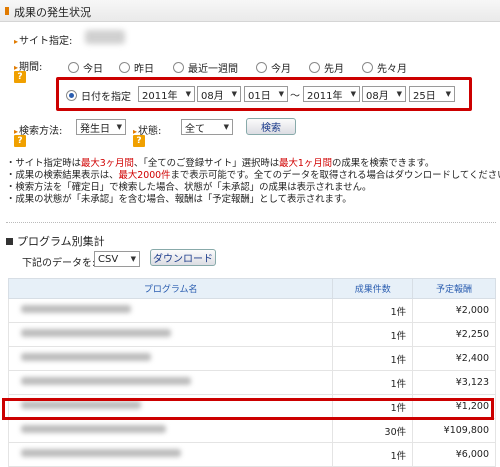 Image resolution: width=500 pixels, height=467 pixels. What do you see at coordinates (454, 335) in the screenshot?
I see `reward-cell: ¥2,250` at bounding box center [454, 335].